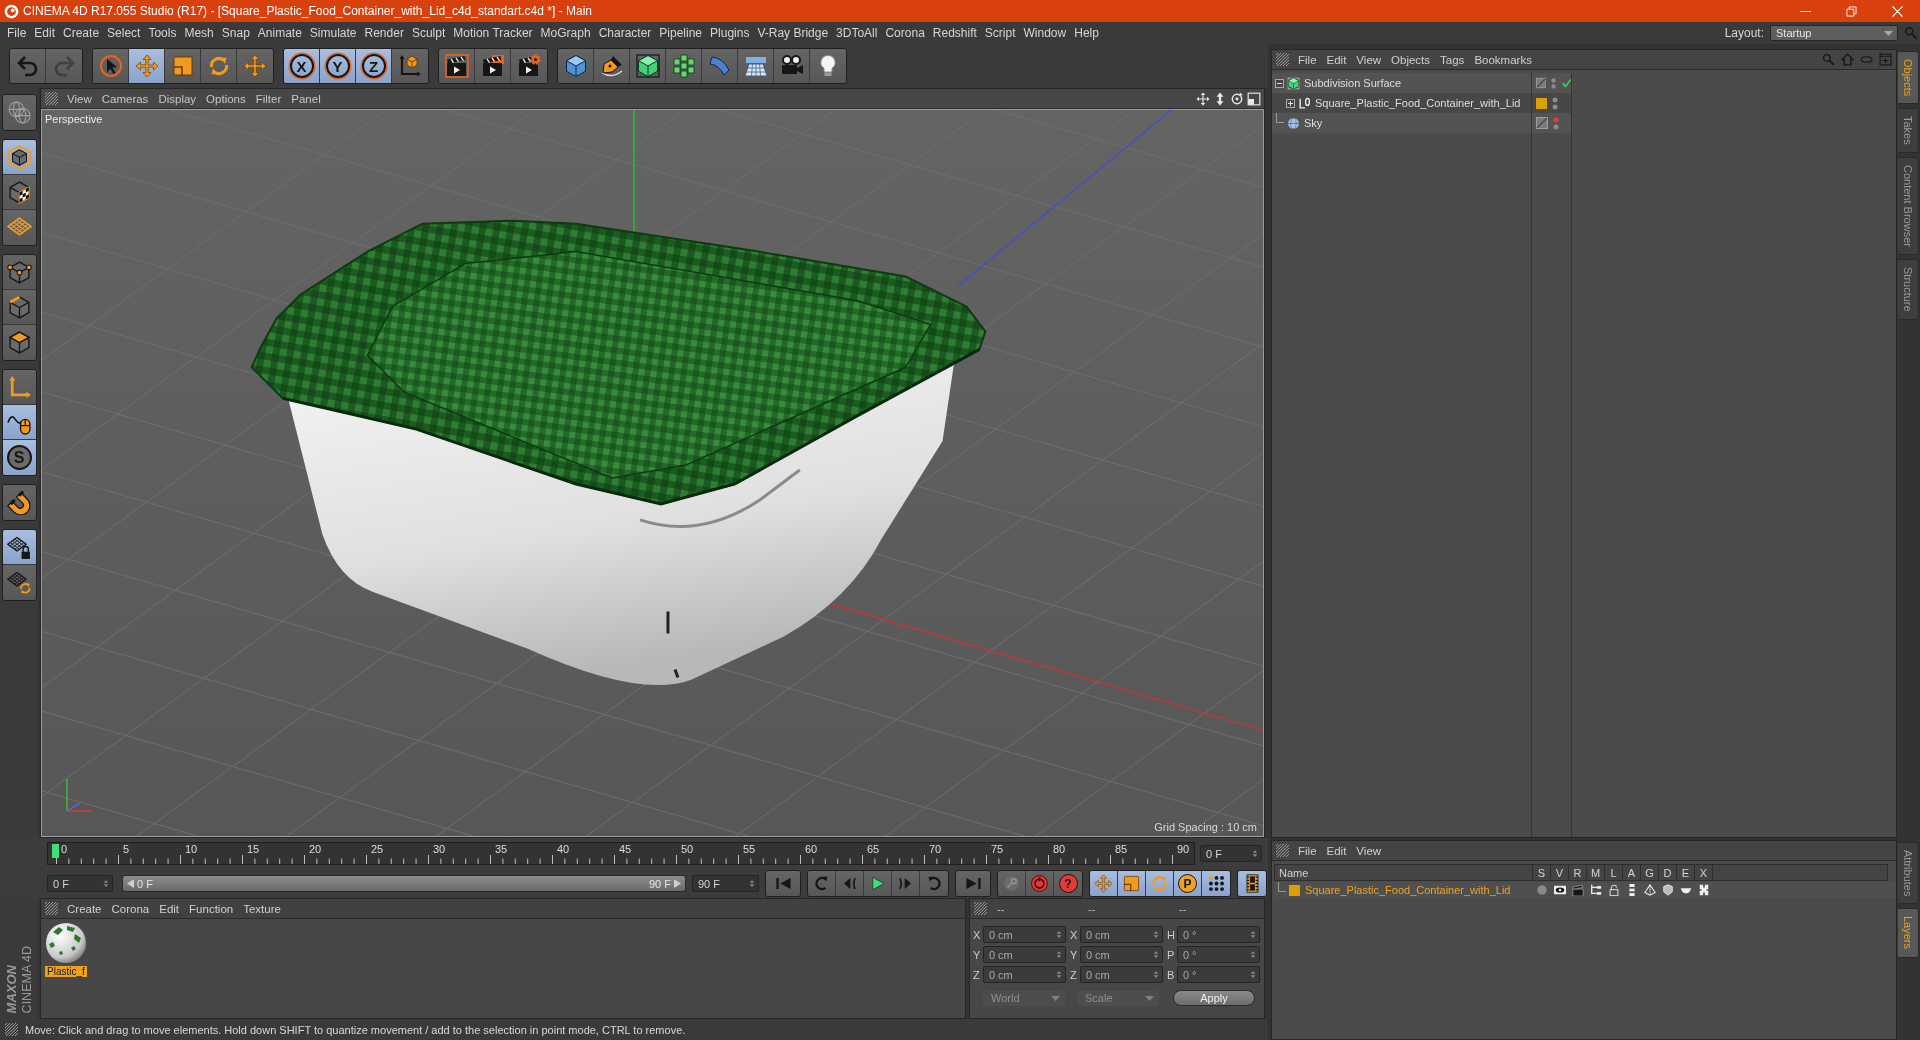 This screenshot has width=1920, height=1040. I want to click on axis-lock-button: Z, so click(374, 66).